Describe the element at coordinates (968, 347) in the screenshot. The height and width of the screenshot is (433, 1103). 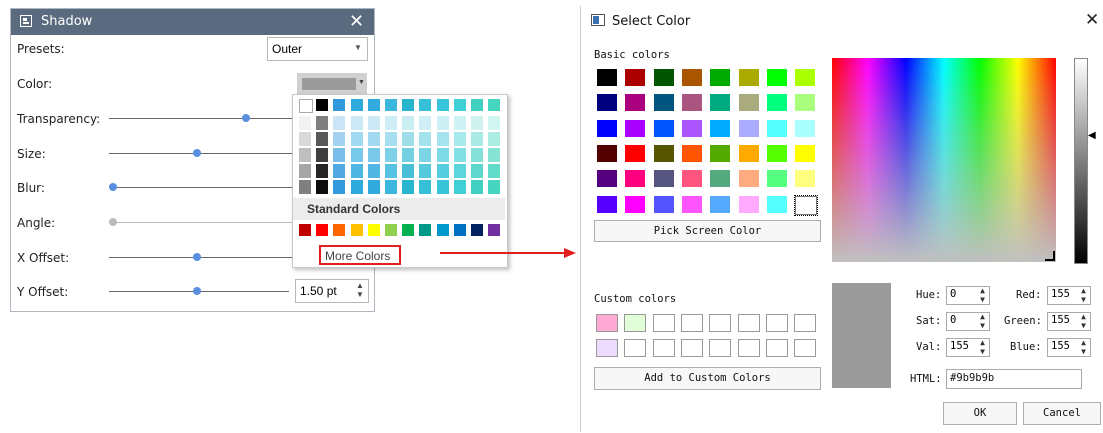
I see `val-spinbox: 155 ▲ ▼` at that location.